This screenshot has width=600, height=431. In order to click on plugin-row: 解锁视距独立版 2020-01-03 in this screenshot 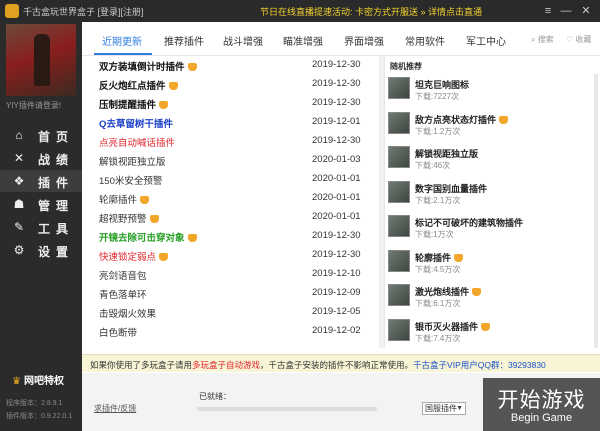, I will do `click(231, 159)`.